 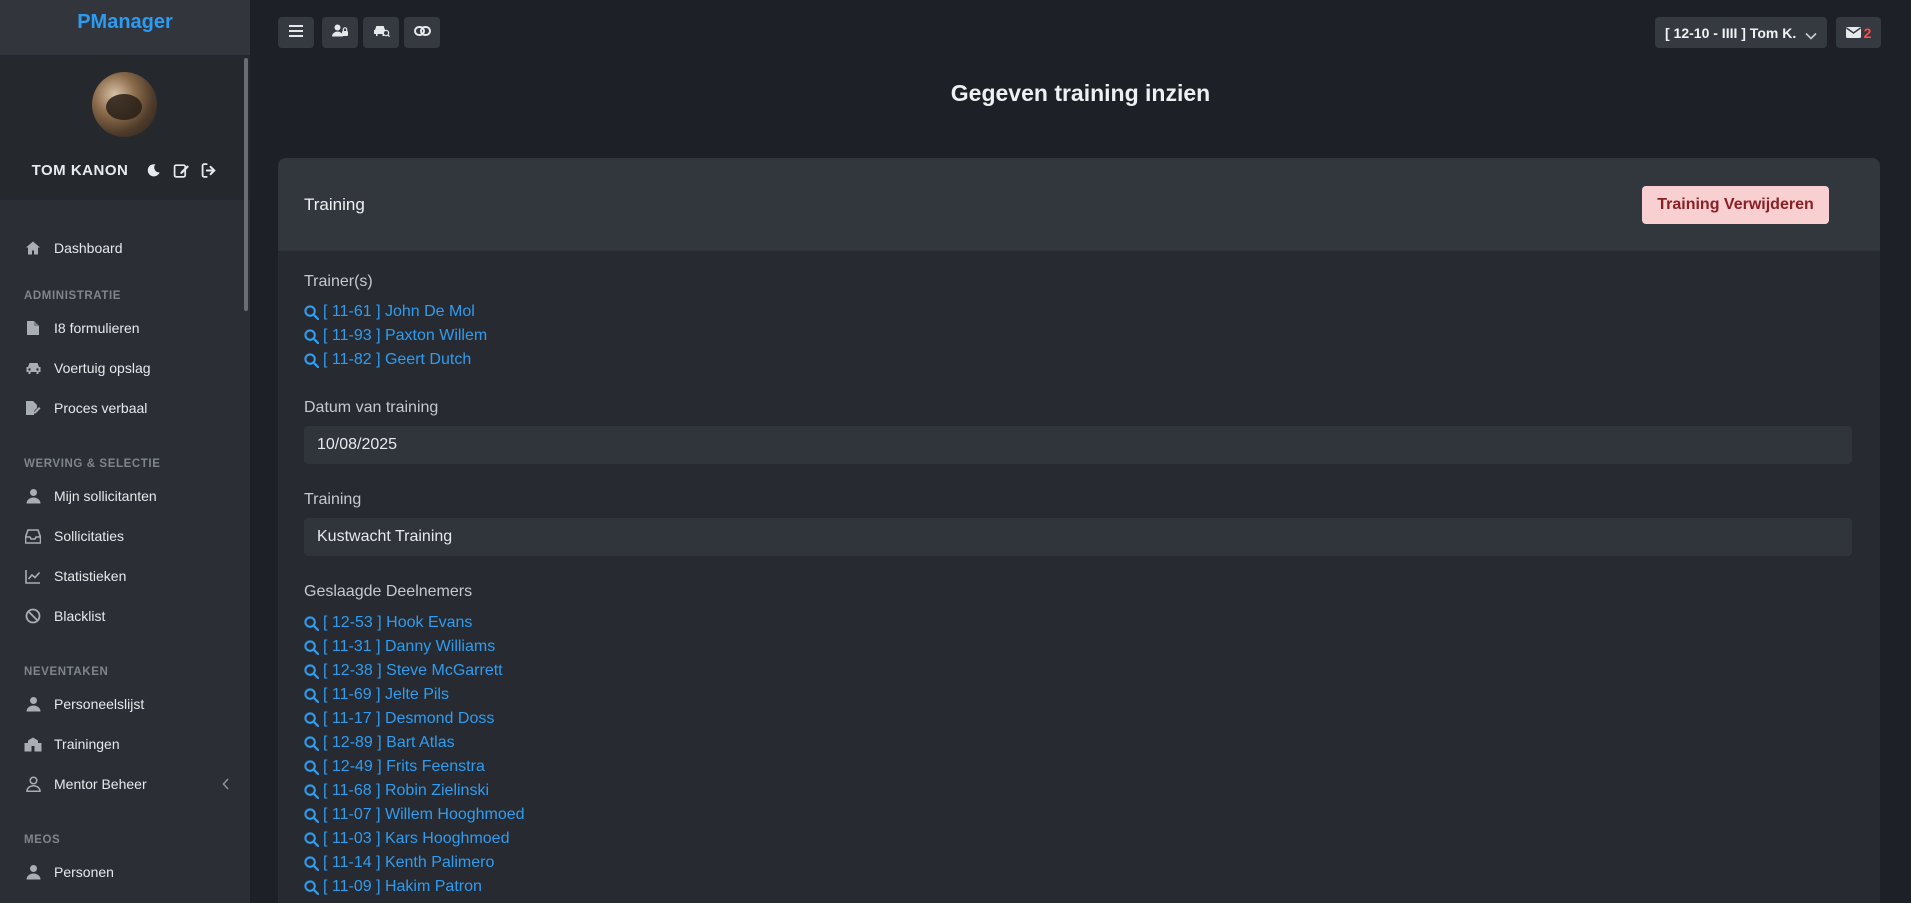 I want to click on participant-link: [ 11-14 ] Kenth Palimero, so click(x=399, y=863).